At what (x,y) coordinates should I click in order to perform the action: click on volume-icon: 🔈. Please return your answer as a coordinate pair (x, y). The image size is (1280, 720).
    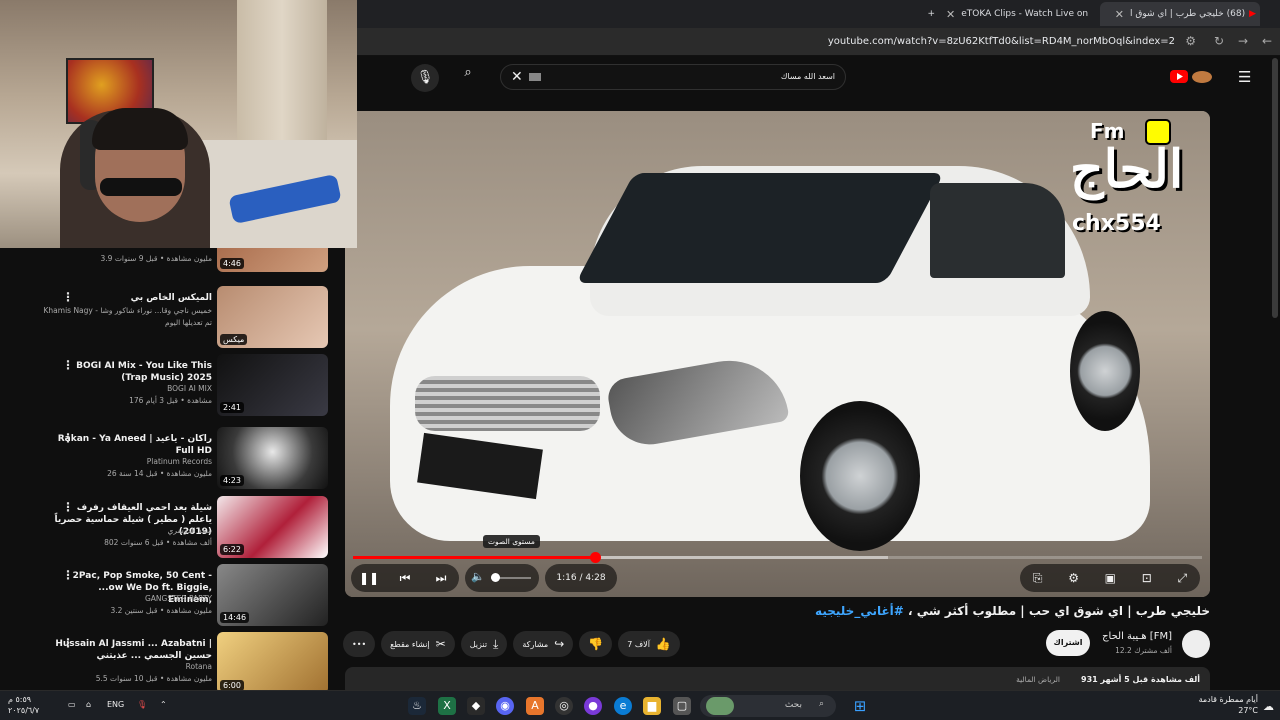
    Looking at the image, I should click on (478, 576).